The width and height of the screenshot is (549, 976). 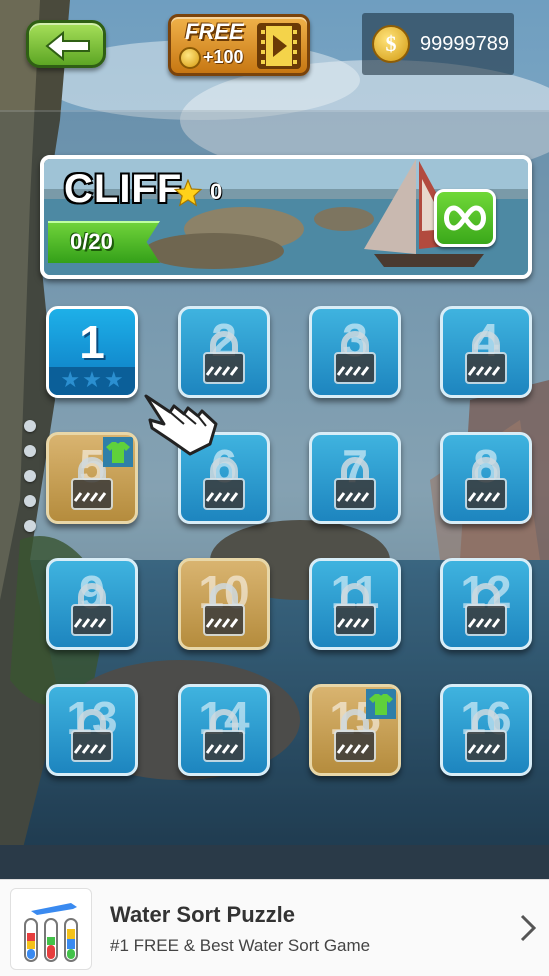 I want to click on infinity-icon, so click(x=465, y=218).